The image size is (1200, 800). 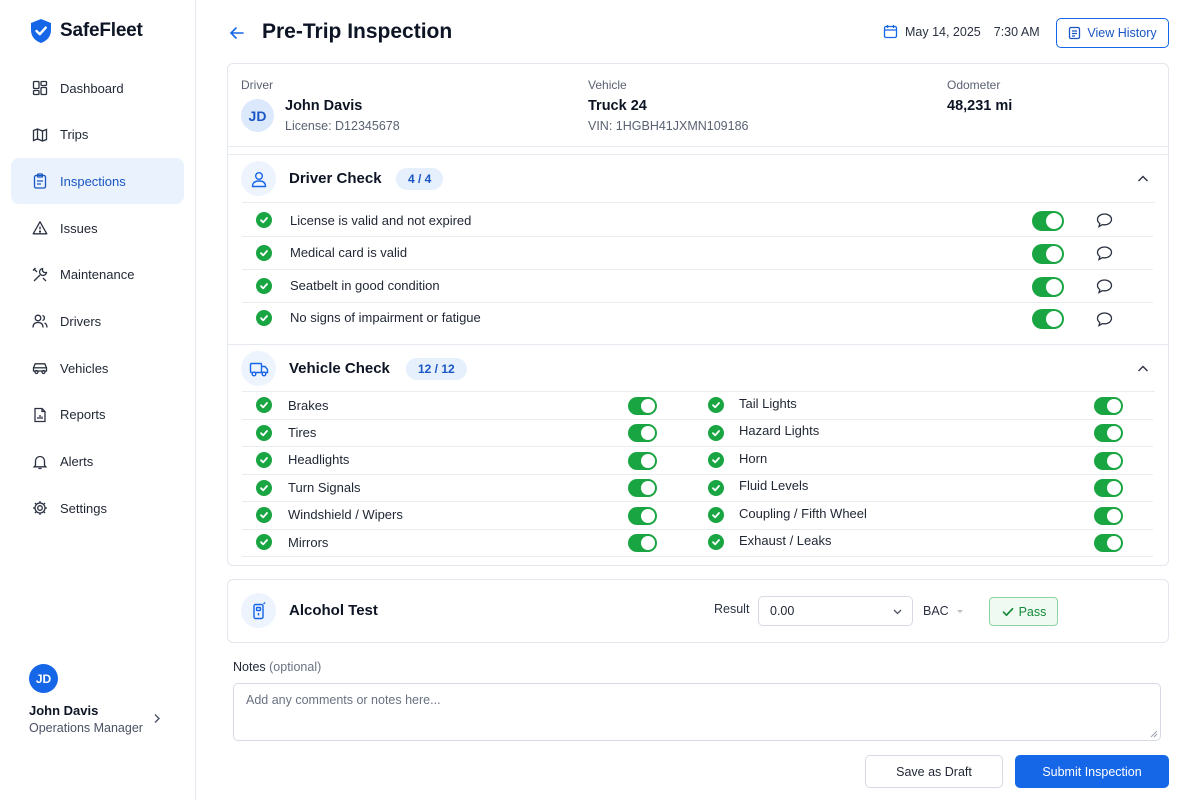 I want to click on notes-label: Notes (optional), so click(x=277, y=667).